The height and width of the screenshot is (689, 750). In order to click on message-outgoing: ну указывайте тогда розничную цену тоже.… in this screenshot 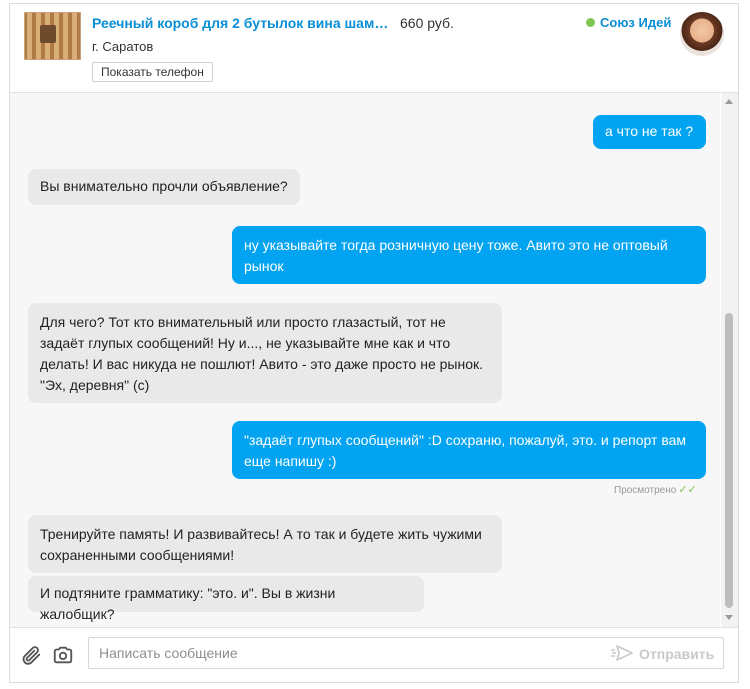, I will do `click(469, 255)`.